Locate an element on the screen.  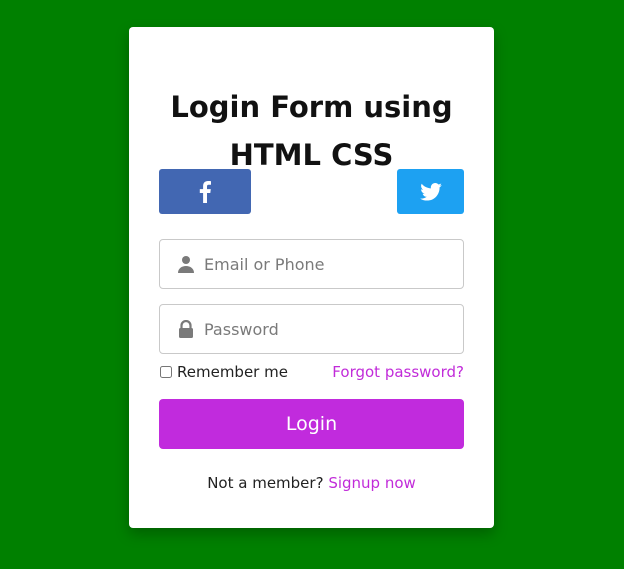
remember-me: Remember me is located at coordinates (223, 372).